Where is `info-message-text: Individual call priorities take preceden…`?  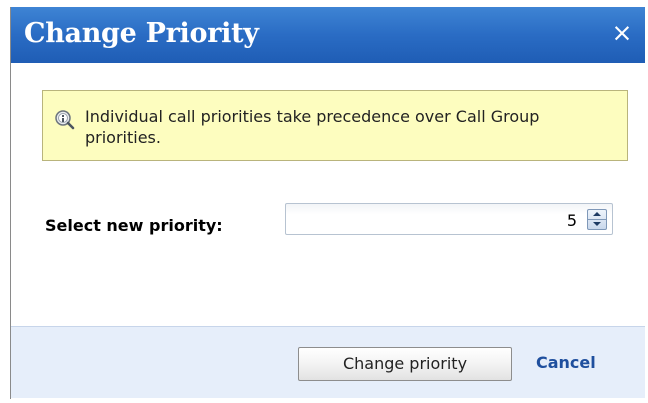 info-message-text: Individual call priorities take preceden… is located at coordinates (312, 127).